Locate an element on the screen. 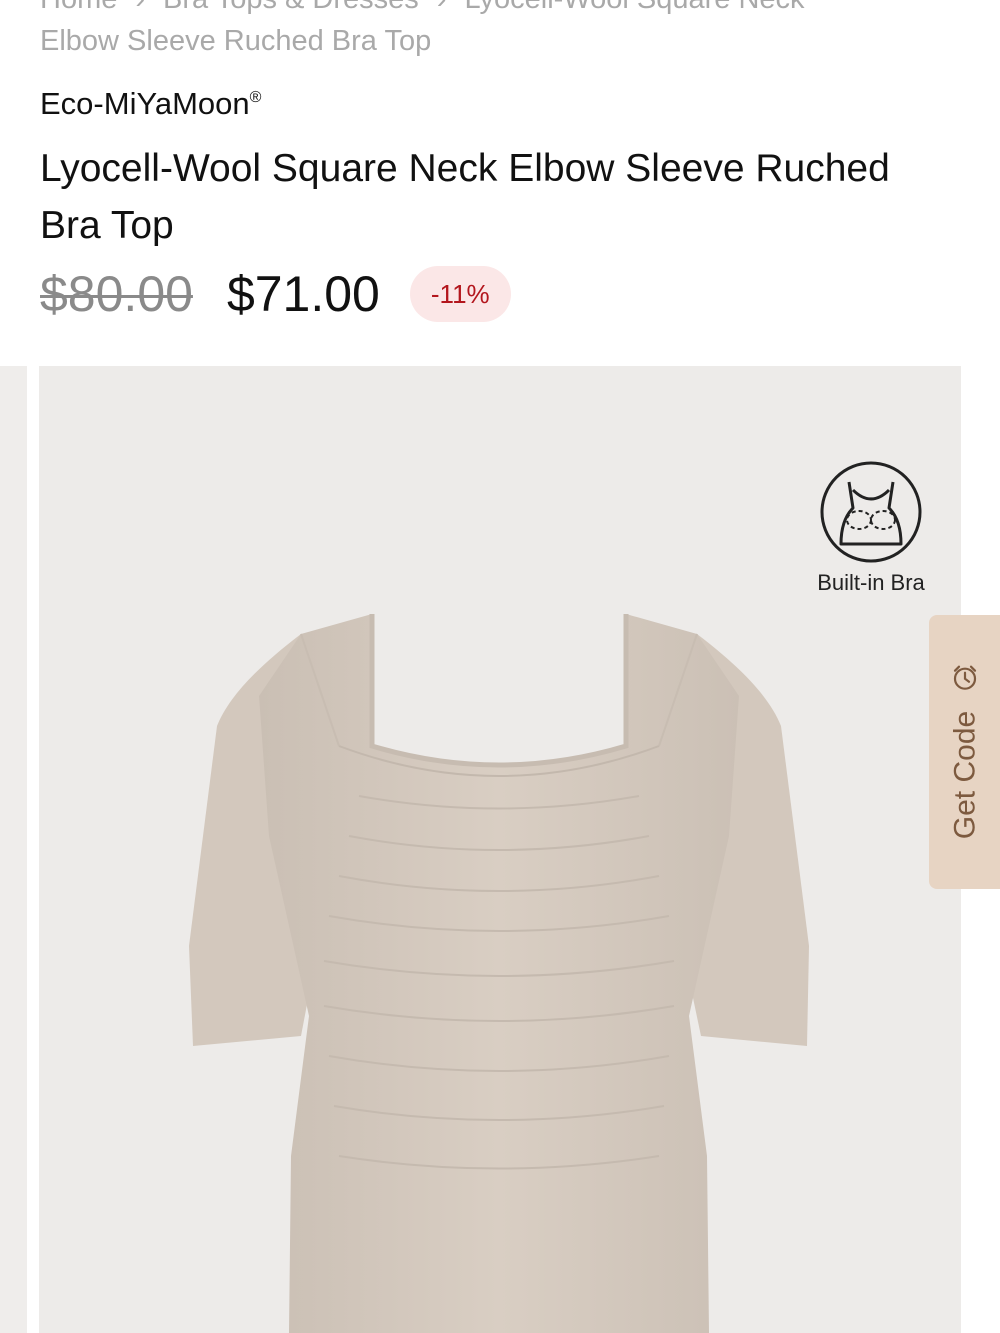 Image resolution: width=1000 pixels, height=1333 pixels. brand-name: Eco-MiYaMoon® is located at coordinates (150, 104).